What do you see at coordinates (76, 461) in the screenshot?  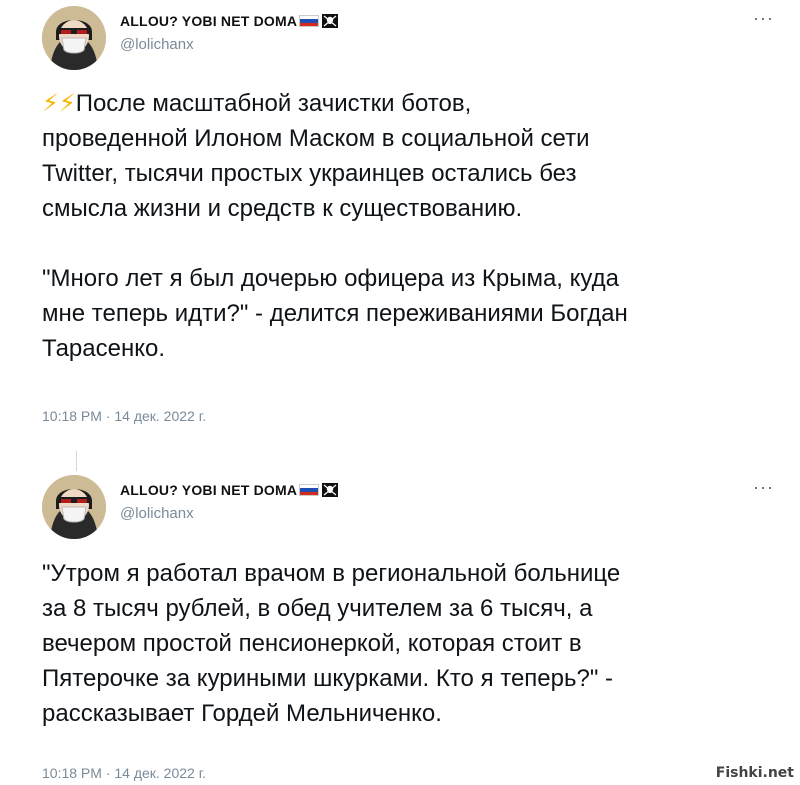 I see `thread-connector-line` at bounding box center [76, 461].